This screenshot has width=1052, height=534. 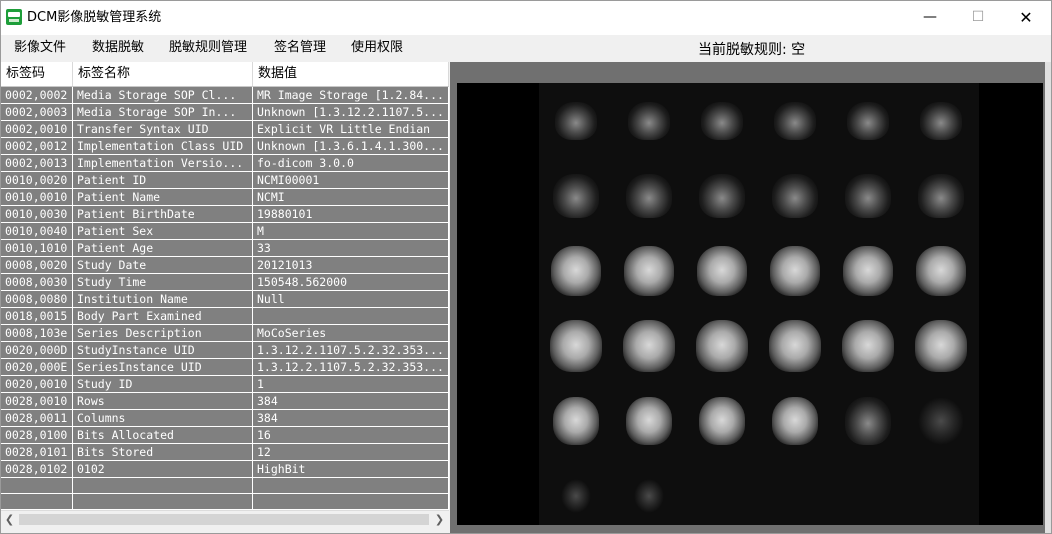 I want to click on tag-value-cell: 33, so click(x=351, y=248).